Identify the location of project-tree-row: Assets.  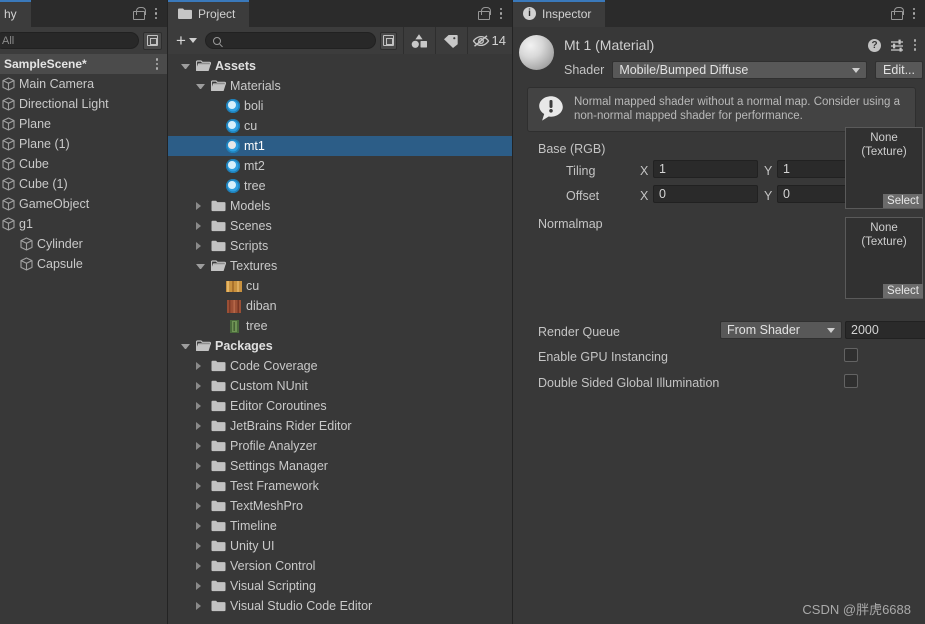
(340, 66).